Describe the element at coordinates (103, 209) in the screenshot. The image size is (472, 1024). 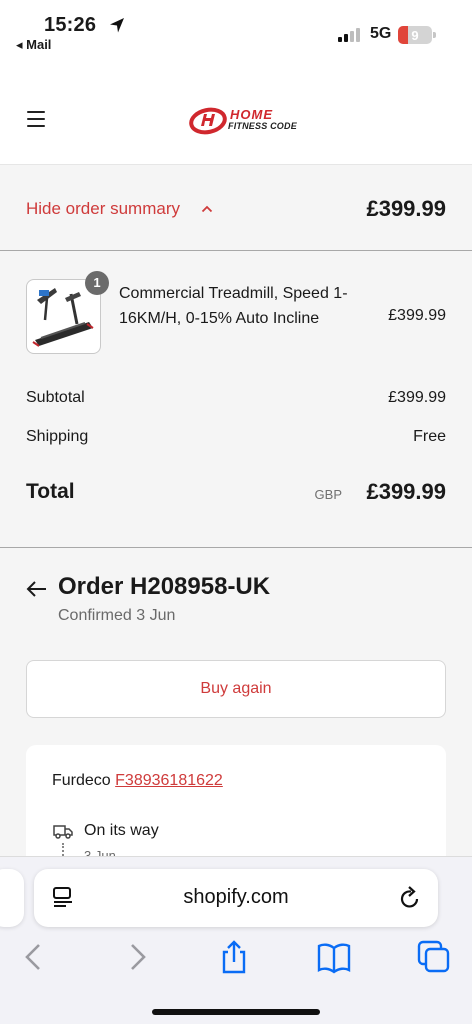
I see `toggle-summary-label: Hide order summary` at that location.